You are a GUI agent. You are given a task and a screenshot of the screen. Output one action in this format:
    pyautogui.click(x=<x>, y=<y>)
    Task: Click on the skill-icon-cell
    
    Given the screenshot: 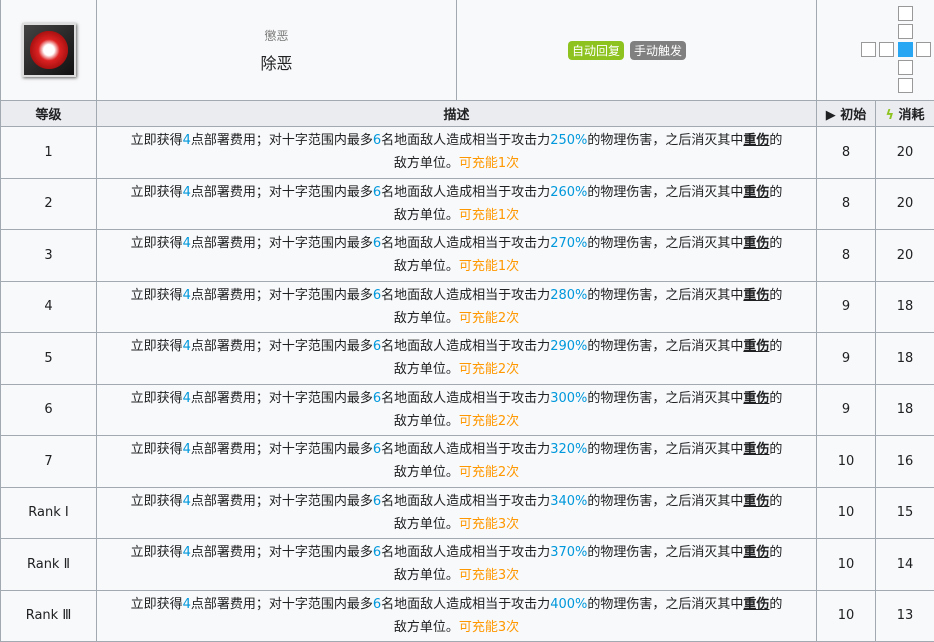 What is the action you would take?
    pyautogui.click(x=49, y=50)
    